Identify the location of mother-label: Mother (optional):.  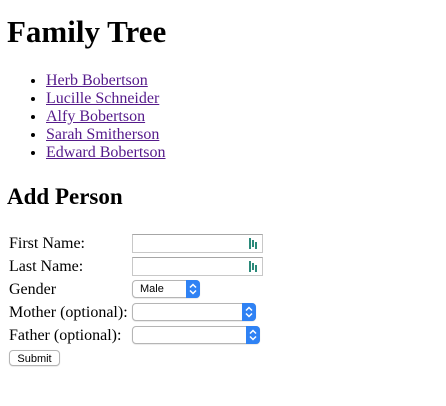
(68, 312).